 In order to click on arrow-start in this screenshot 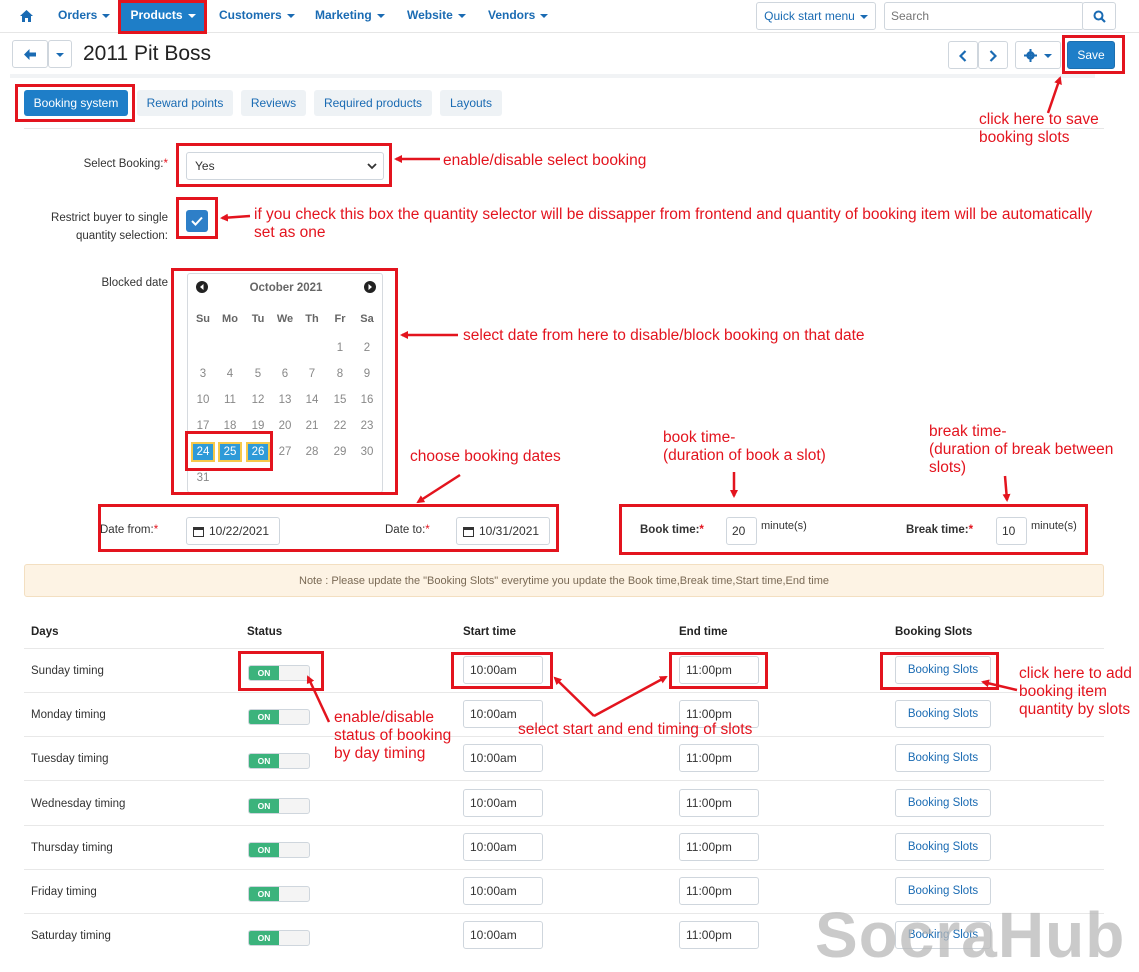, I will do `click(574, 696)`.